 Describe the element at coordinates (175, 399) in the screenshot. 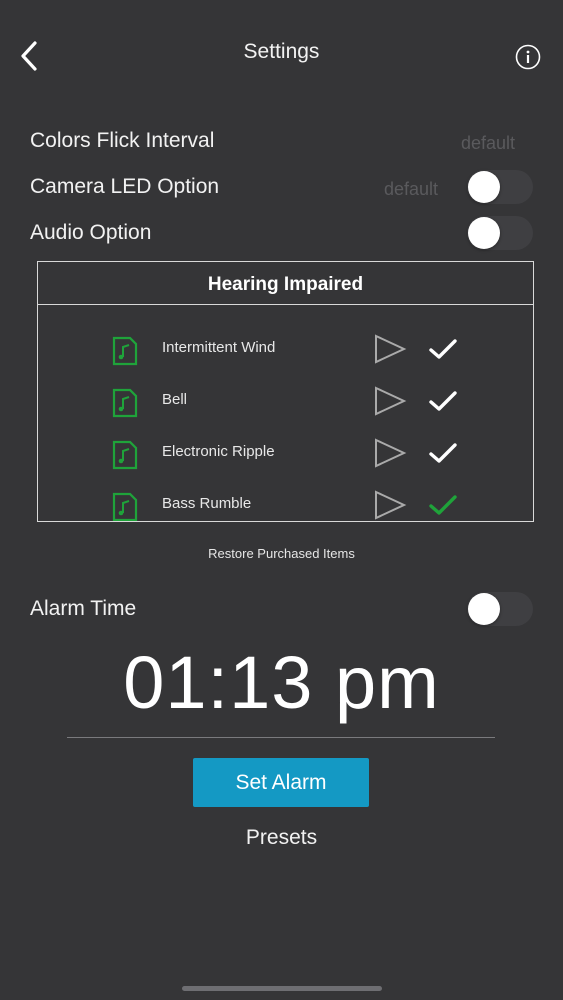

I see `sound-name: Bell` at that location.